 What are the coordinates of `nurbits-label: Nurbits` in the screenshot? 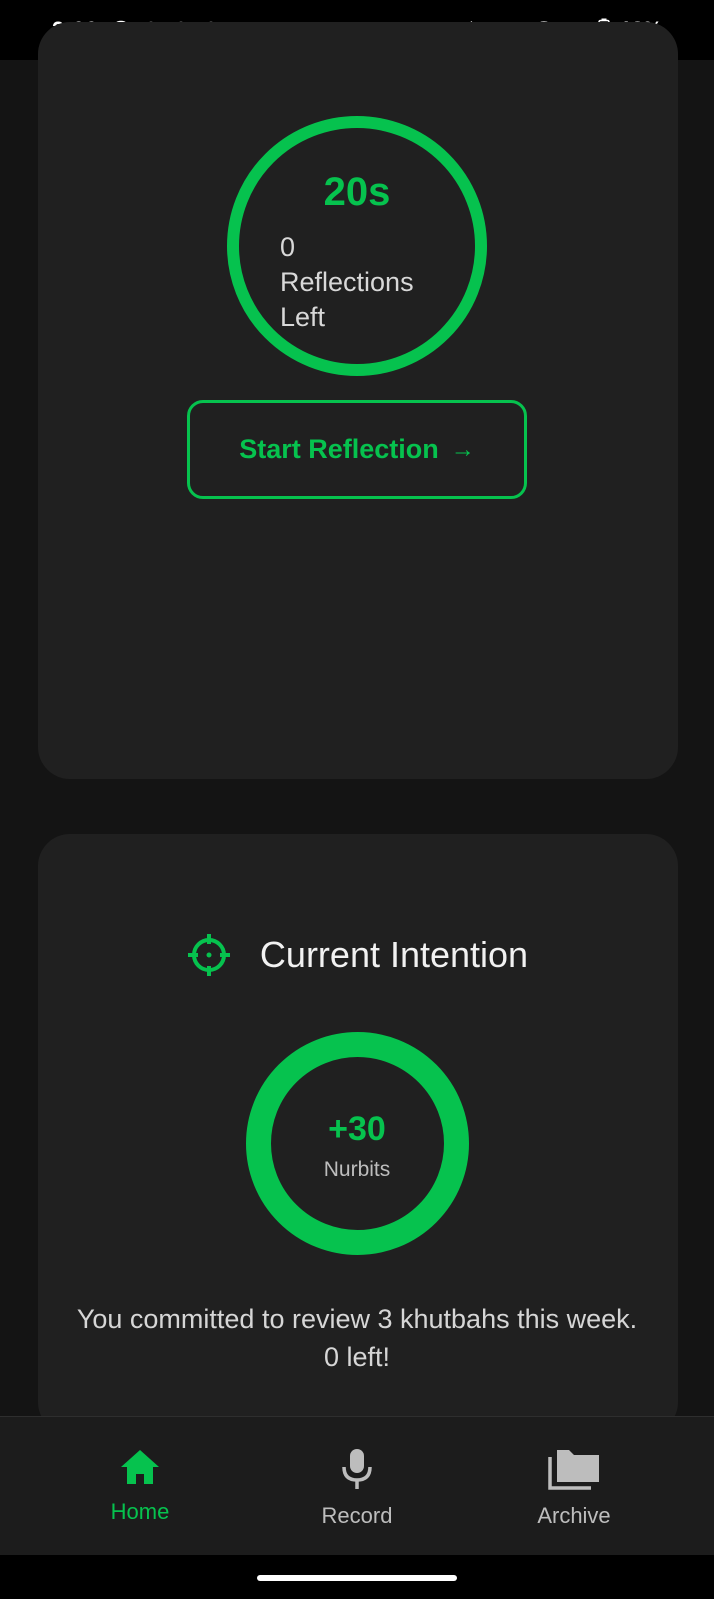 It's located at (357, 1169).